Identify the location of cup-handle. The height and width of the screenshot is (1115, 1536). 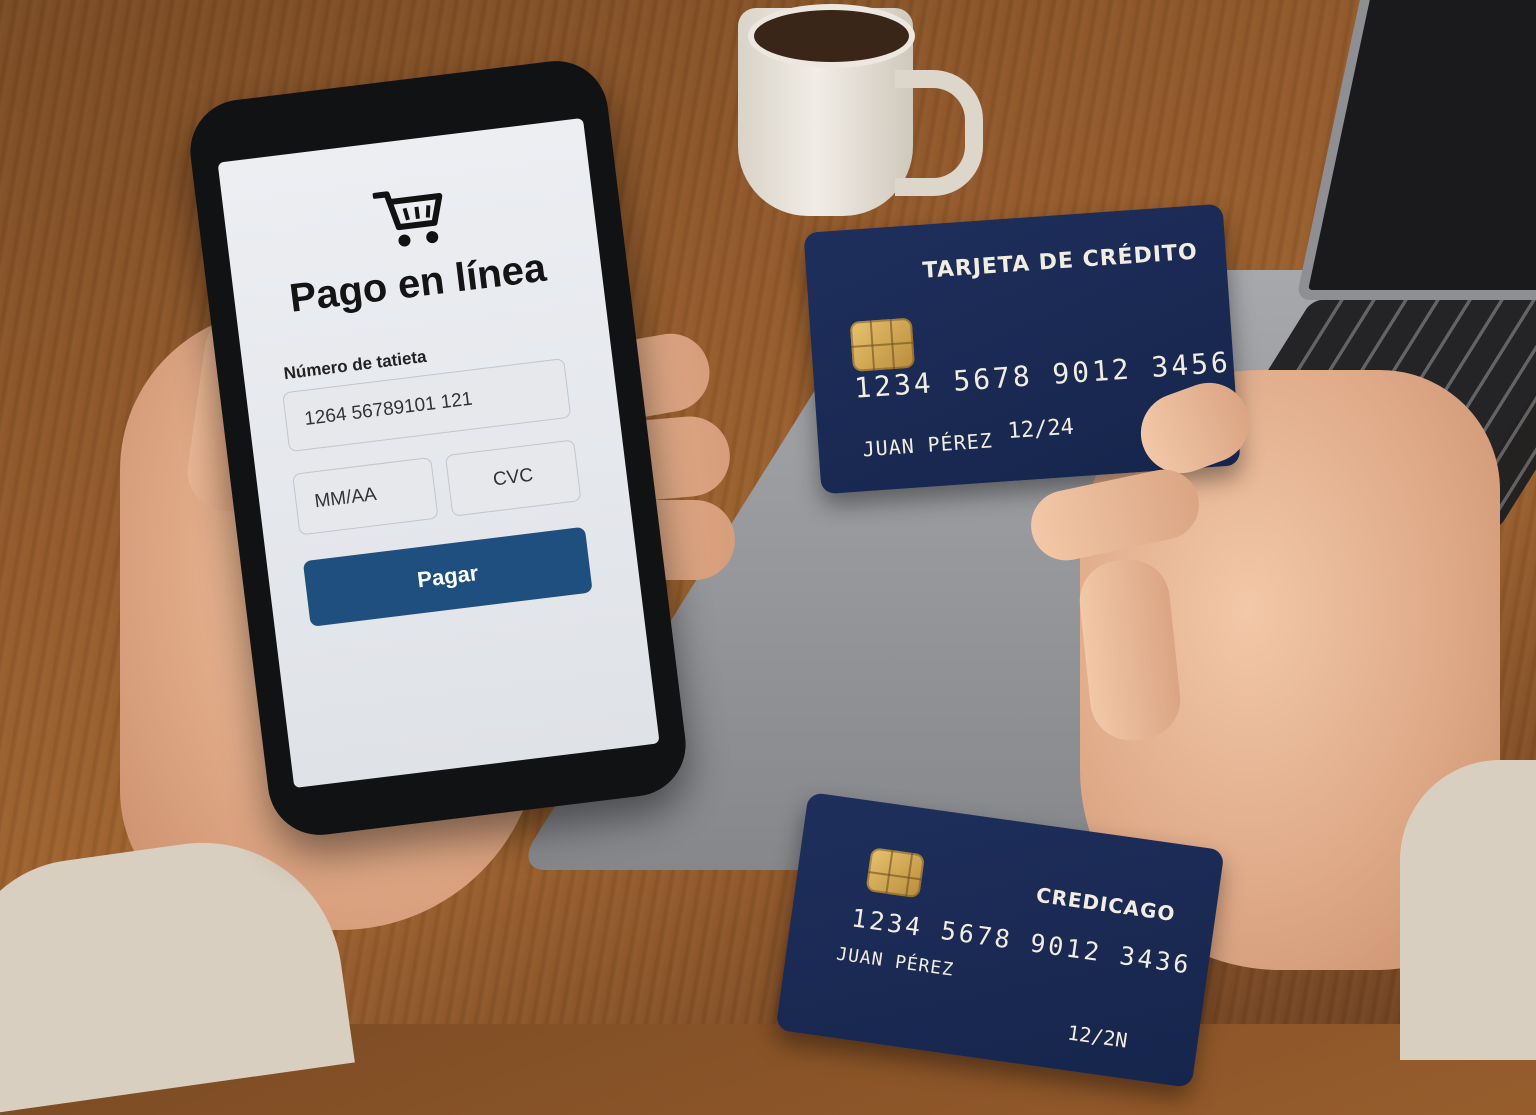
(939, 133).